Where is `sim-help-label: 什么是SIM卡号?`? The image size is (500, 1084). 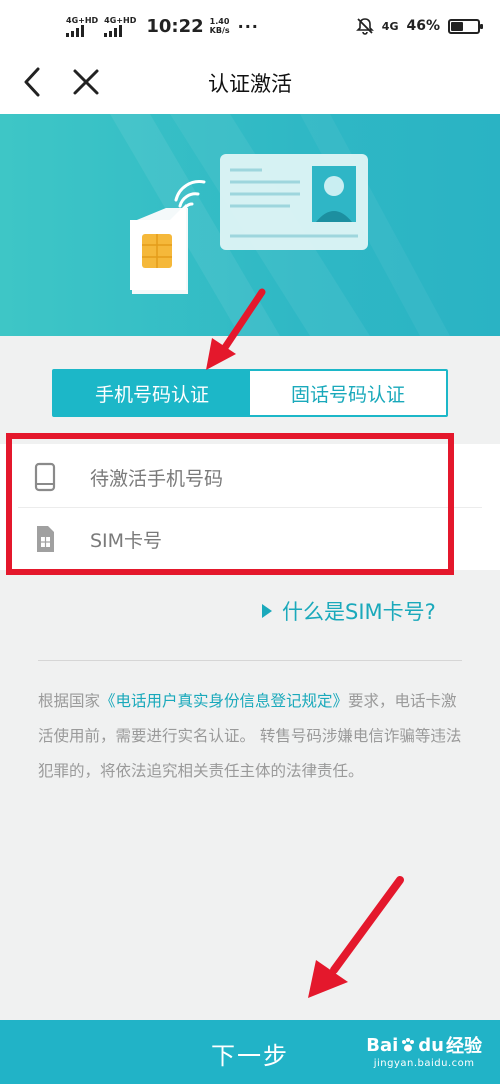 sim-help-label: 什么是SIM卡号? is located at coordinates (359, 612).